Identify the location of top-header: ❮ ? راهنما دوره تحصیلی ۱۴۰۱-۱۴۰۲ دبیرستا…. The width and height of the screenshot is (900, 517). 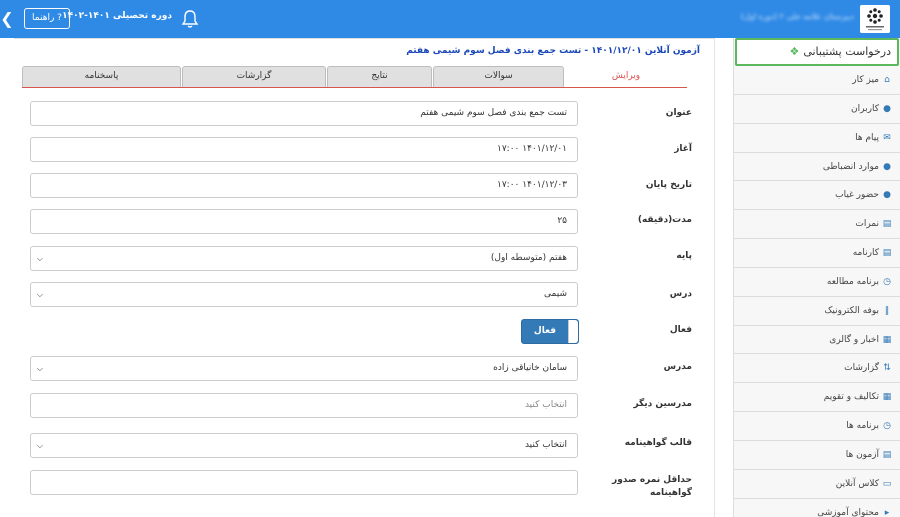
(450, 19).